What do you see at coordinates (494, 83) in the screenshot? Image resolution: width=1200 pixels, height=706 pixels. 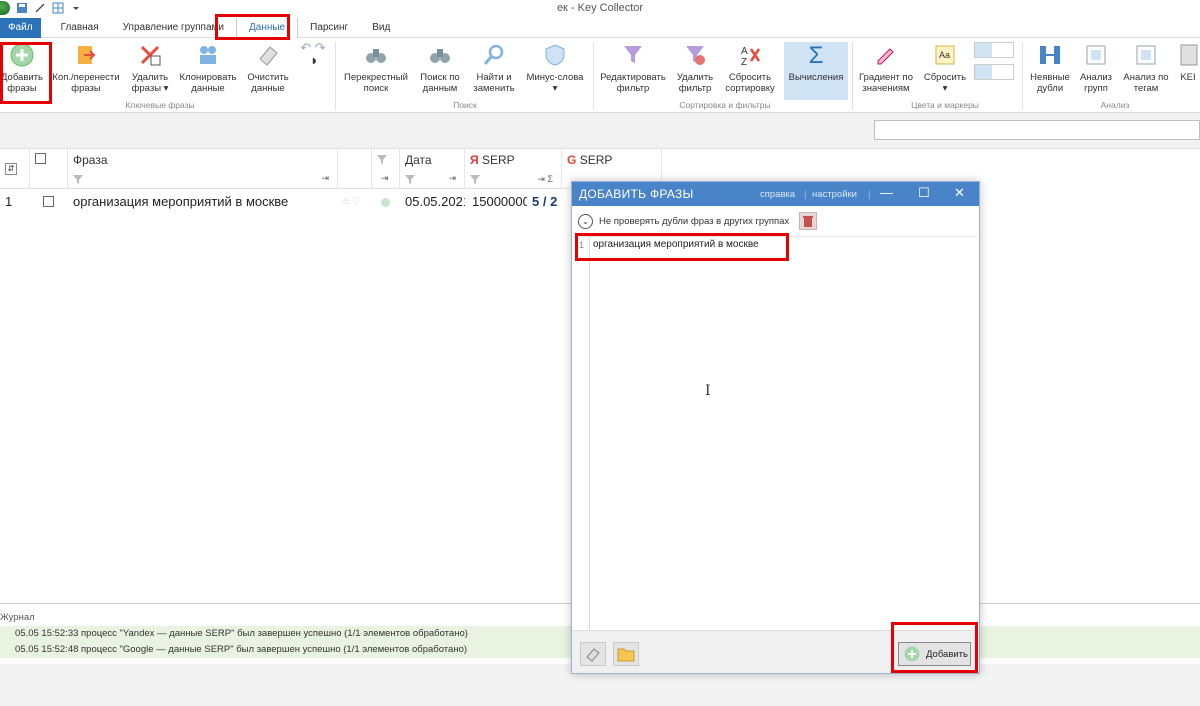 I see `find-replace-label: Найти и заменить` at bounding box center [494, 83].